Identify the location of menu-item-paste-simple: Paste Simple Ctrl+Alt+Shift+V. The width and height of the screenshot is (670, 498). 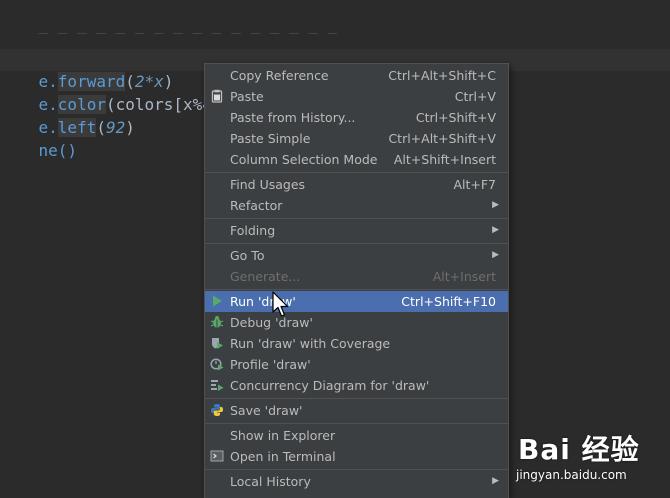
(356, 138).